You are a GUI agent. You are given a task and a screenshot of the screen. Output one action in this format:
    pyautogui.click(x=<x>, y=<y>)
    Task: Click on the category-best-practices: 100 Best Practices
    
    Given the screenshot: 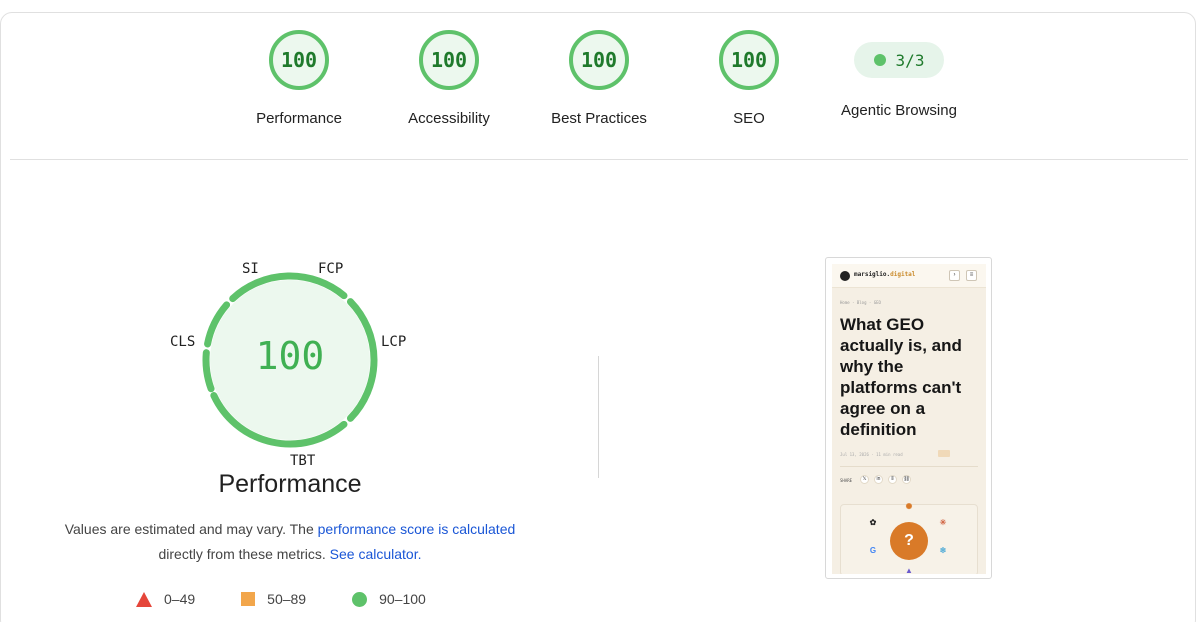 What is the action you would take?
    pyautogui.click(x=599, y=78)
    